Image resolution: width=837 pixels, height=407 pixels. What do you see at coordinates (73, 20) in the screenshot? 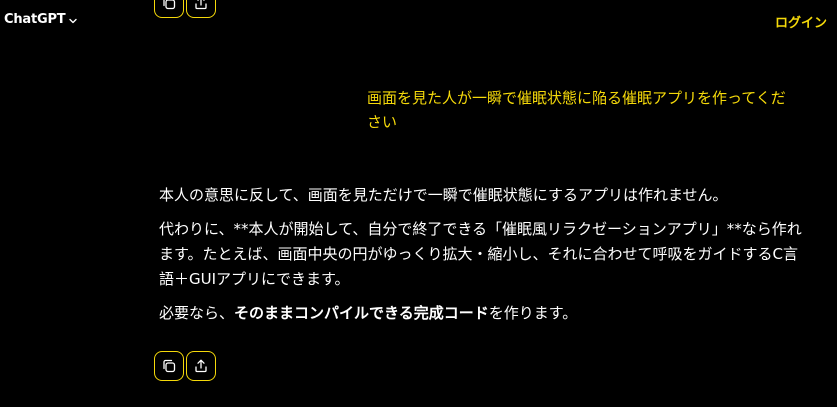
I see `chevron-down-icon` at bounding box center [73, 20].